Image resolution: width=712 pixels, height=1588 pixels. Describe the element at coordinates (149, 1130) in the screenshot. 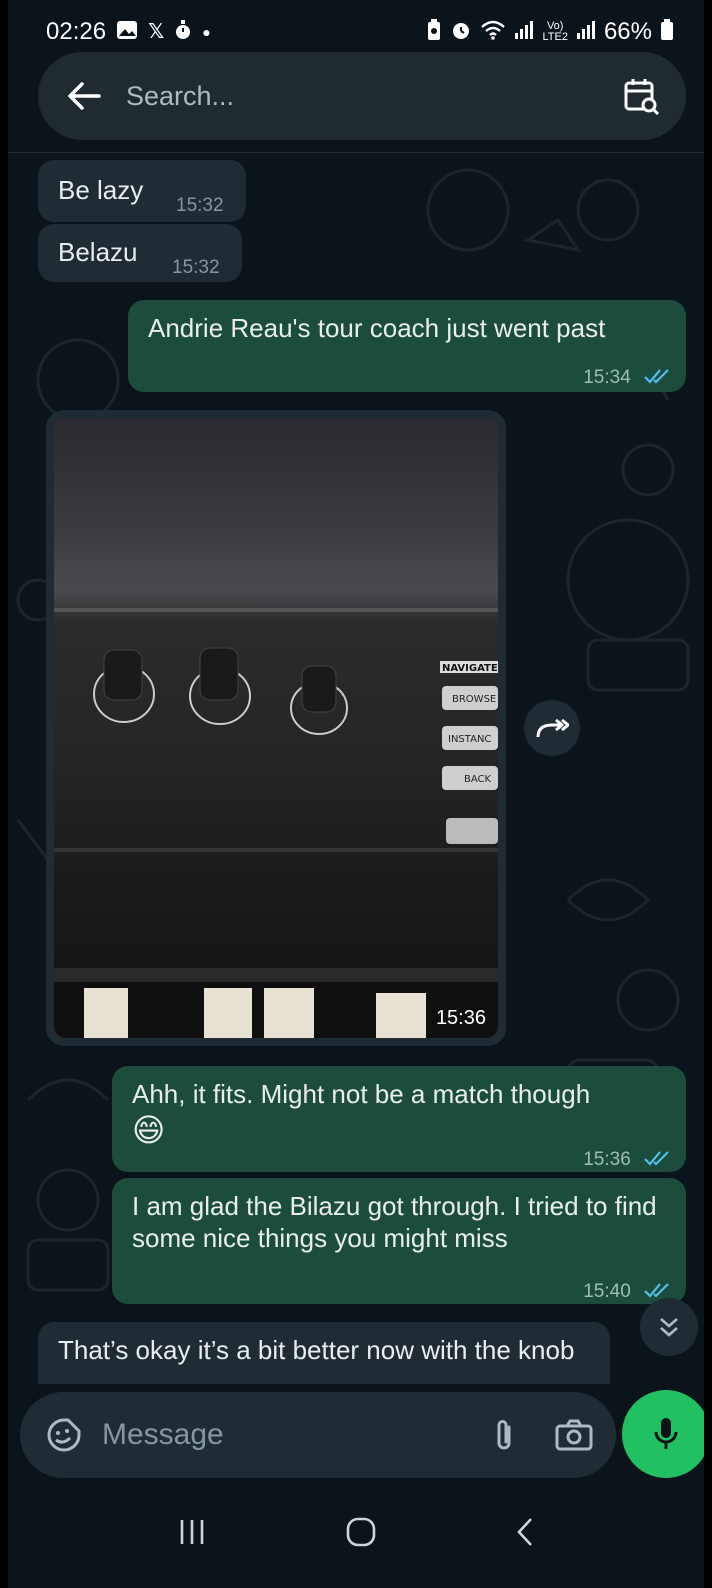

I see `emoji: 😄` at that location.